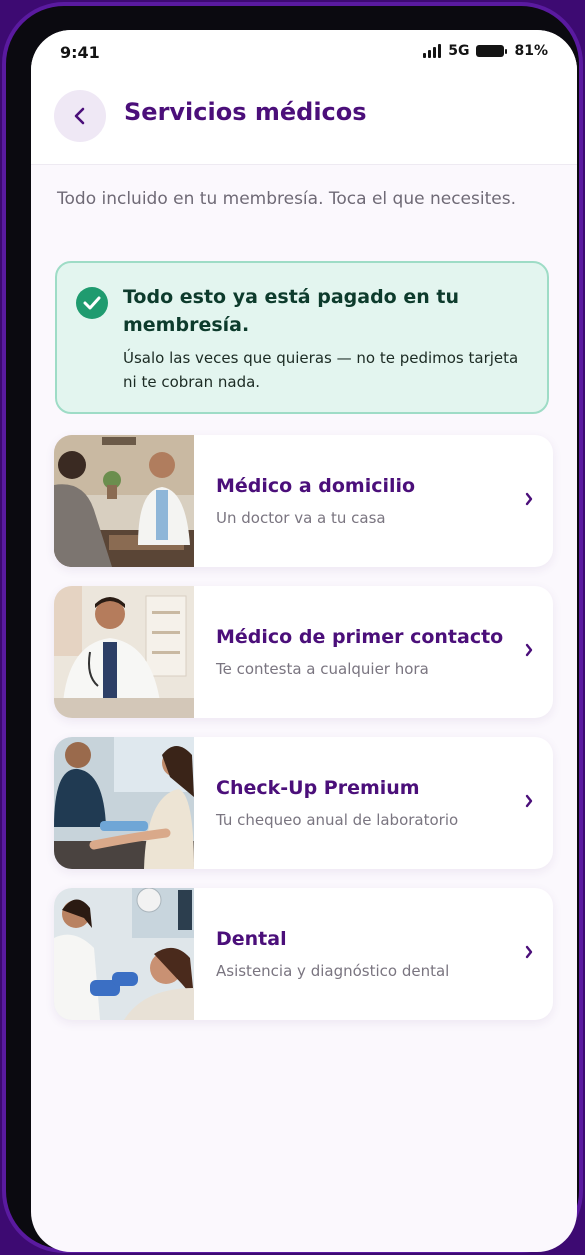 The height and width of the screenshot is (1255, 585). I want to click on page-title: Servicios médicos, so click(245, 112).